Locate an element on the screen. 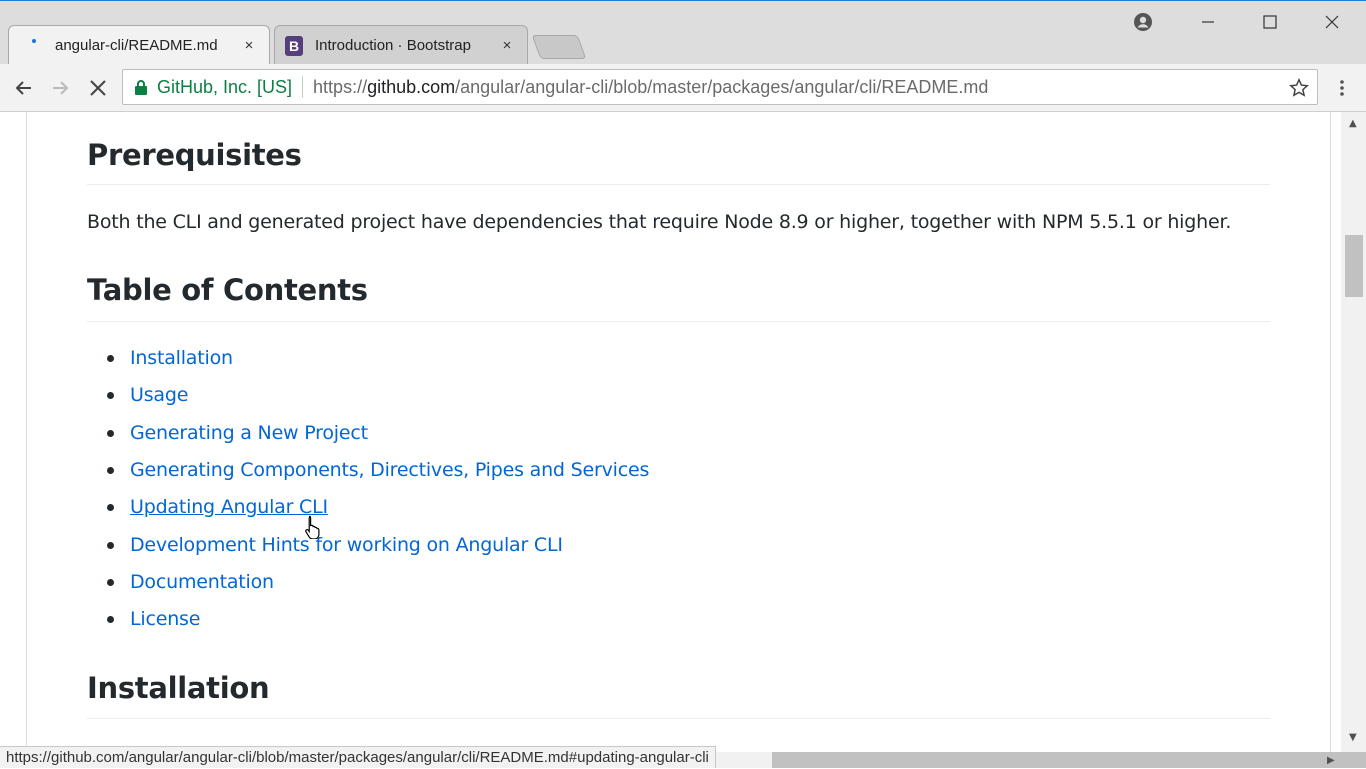  bookmark-star-icon is located at coordinates (1299, 87).